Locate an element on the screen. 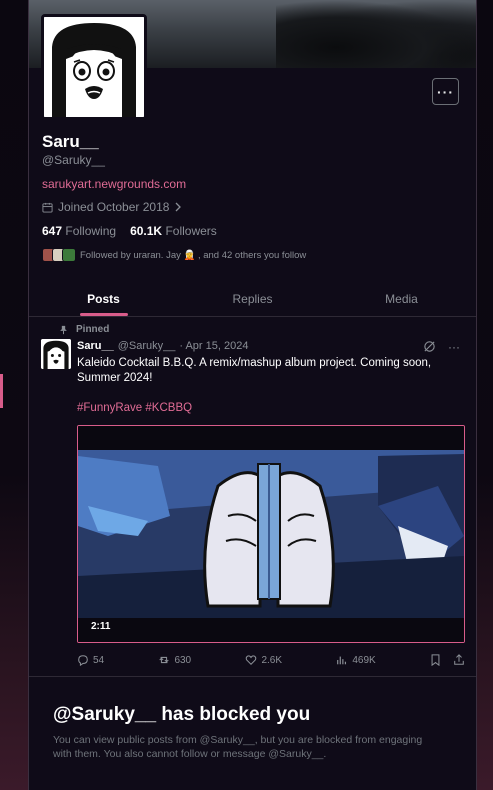 The width and height of the screenshot is (493, 790). post-more-icon: ··· is located at coordinates (454, 347).